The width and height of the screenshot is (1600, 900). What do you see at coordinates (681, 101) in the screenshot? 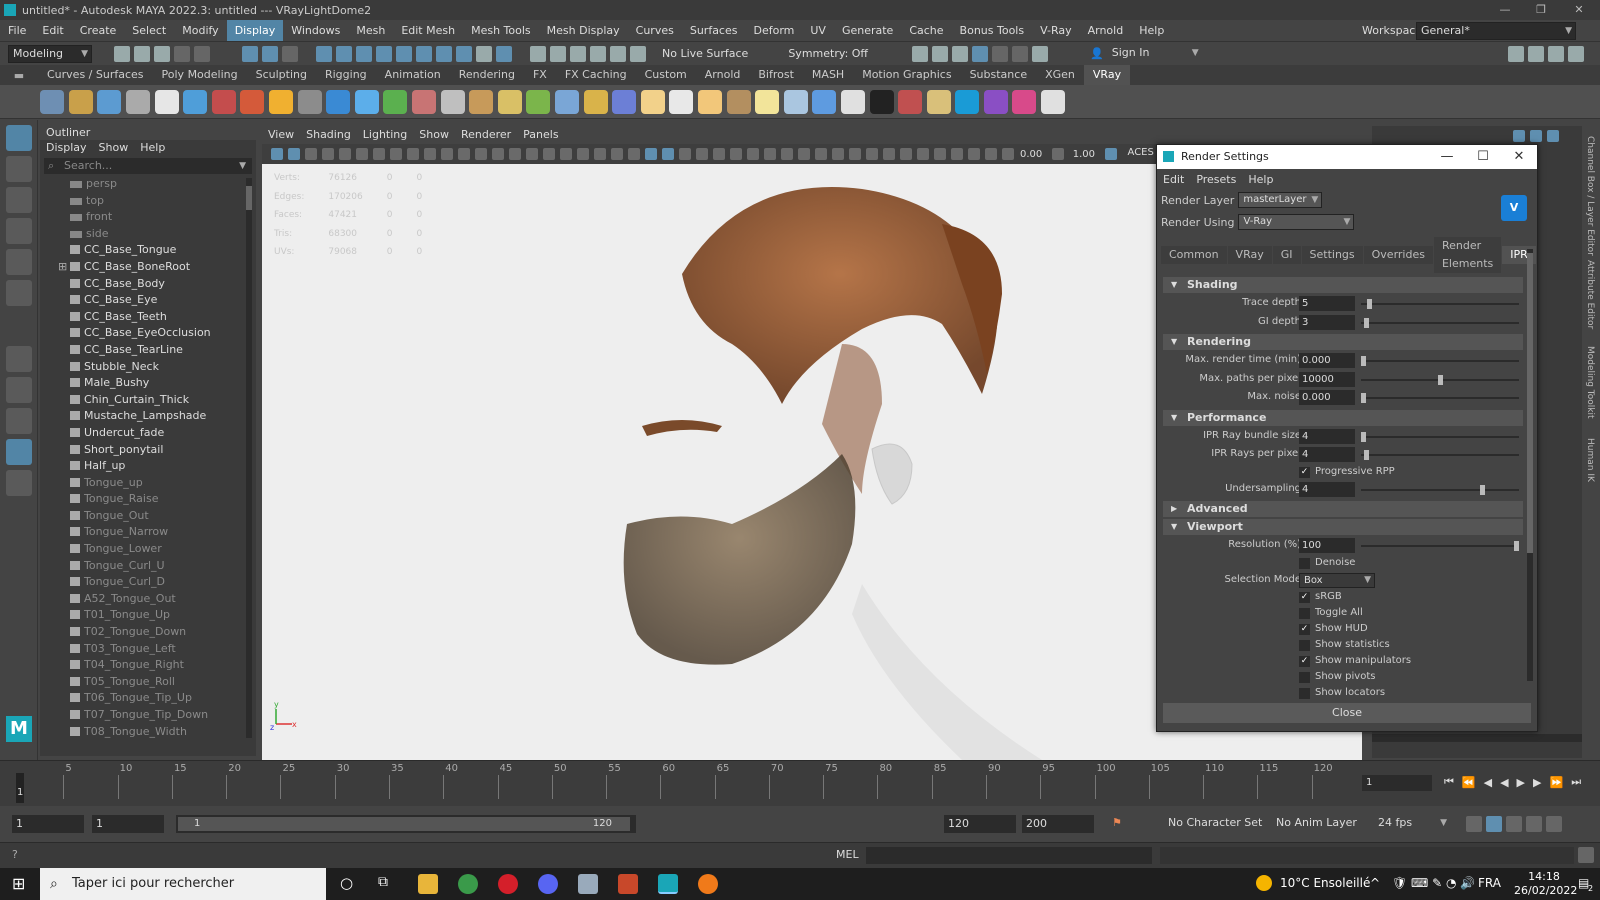
I see `vray-shelf-tool-23-icon` at bounding box center [681, 101].